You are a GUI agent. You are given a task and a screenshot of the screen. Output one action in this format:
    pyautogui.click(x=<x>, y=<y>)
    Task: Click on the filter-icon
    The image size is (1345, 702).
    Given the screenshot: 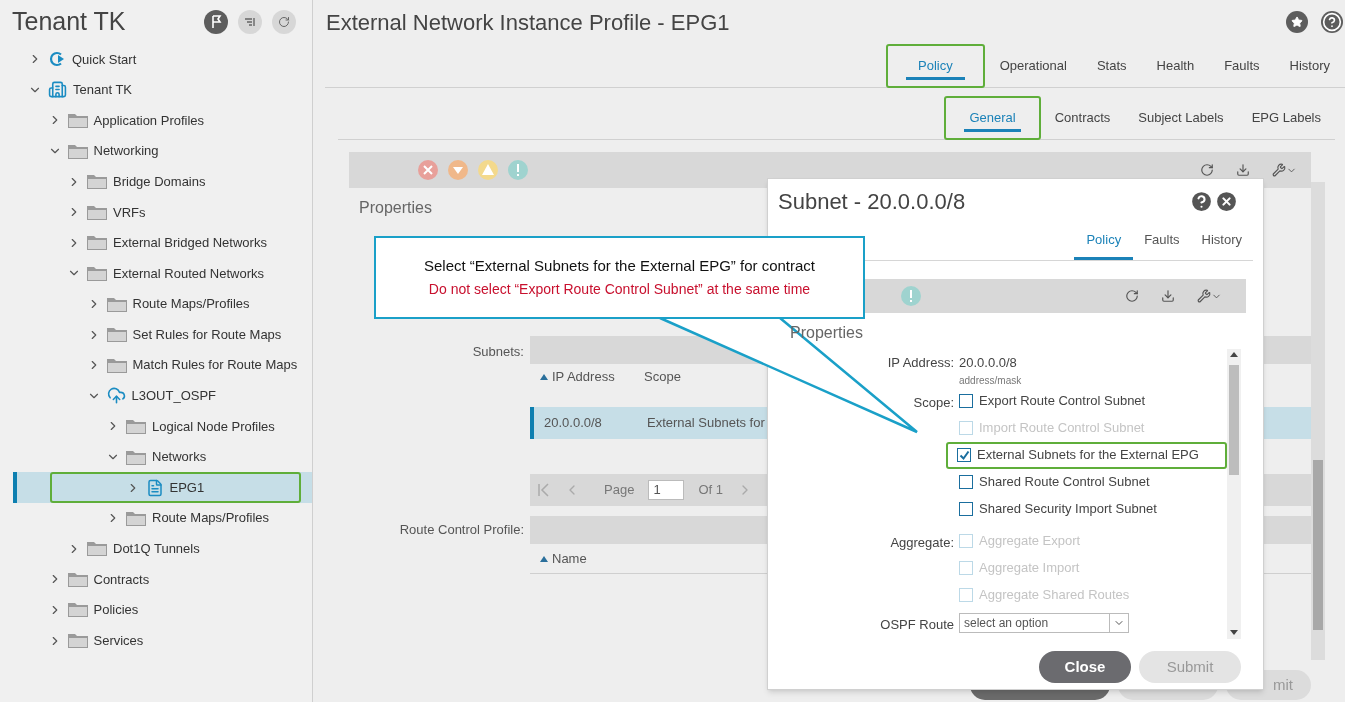 What is the action you would take?
    pyautogui.click(x=250, y=22)
    